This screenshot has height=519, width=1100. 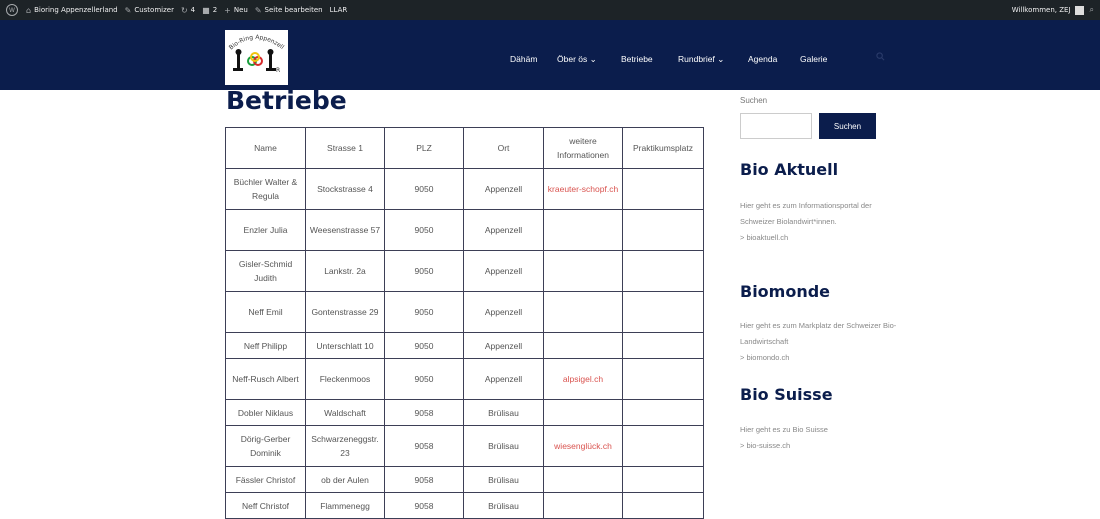 What do you see at coordinates (1092, 10) in the screenshot?
I see `search-icon: ⌕` at bounding box center [1092, 10].